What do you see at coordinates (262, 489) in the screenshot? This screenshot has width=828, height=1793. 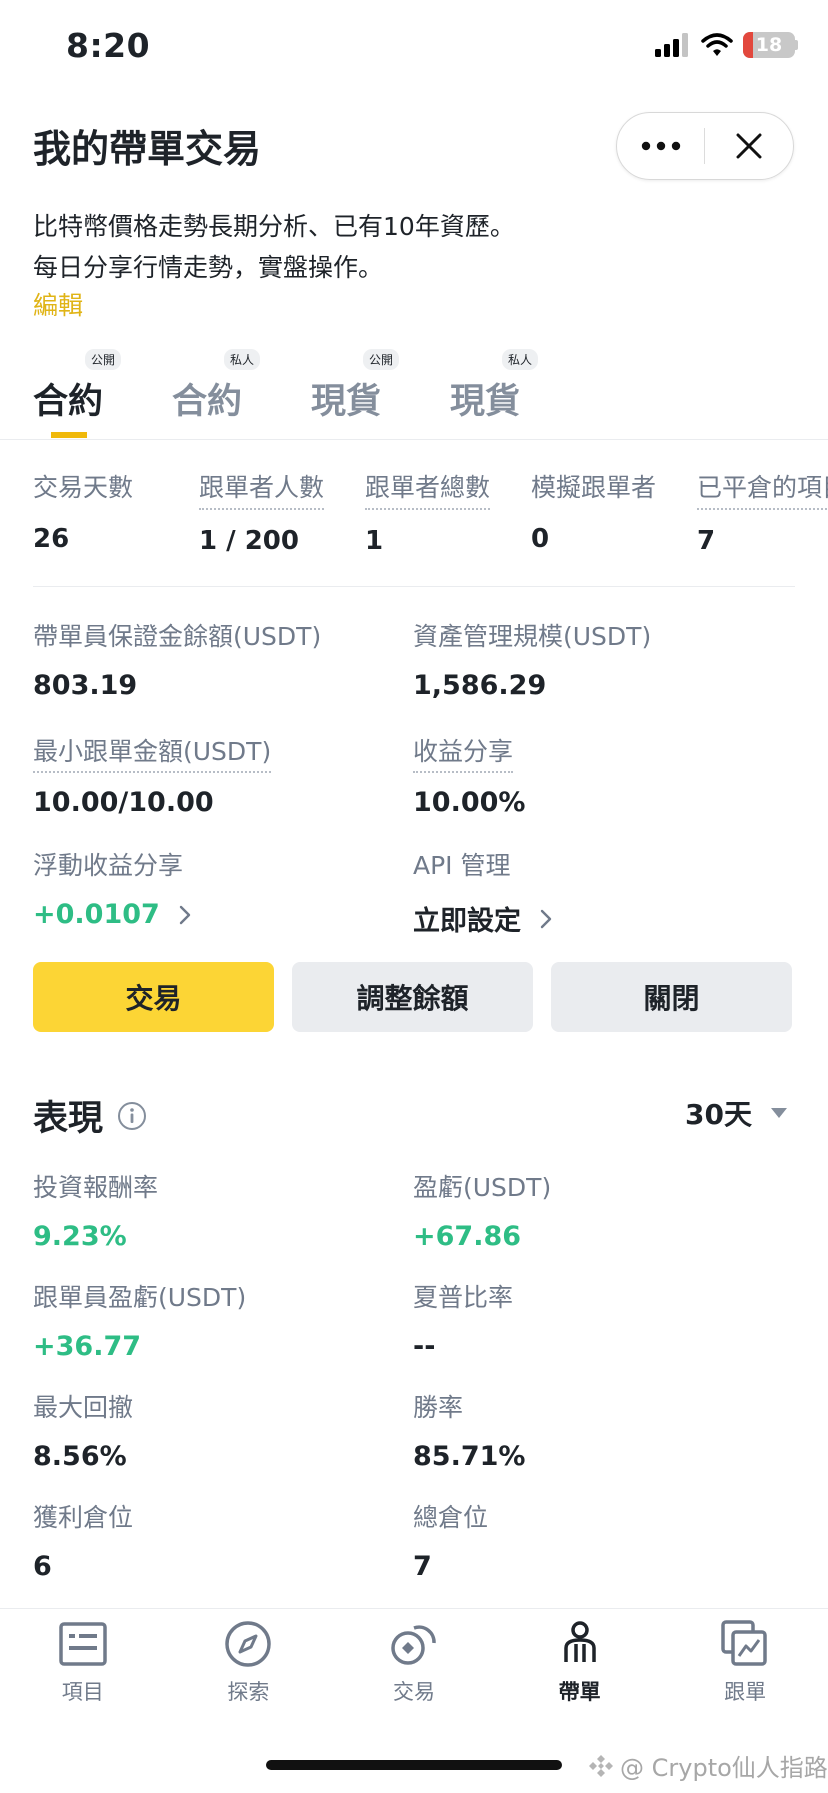 I see `stat-label: 跟單者人數` at bounding box center [262, 489].